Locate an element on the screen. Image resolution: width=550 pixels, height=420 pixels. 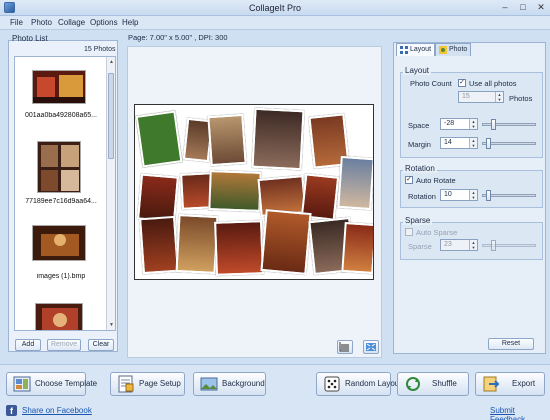
close-button: ✕ is located at coordinates (541, 7).